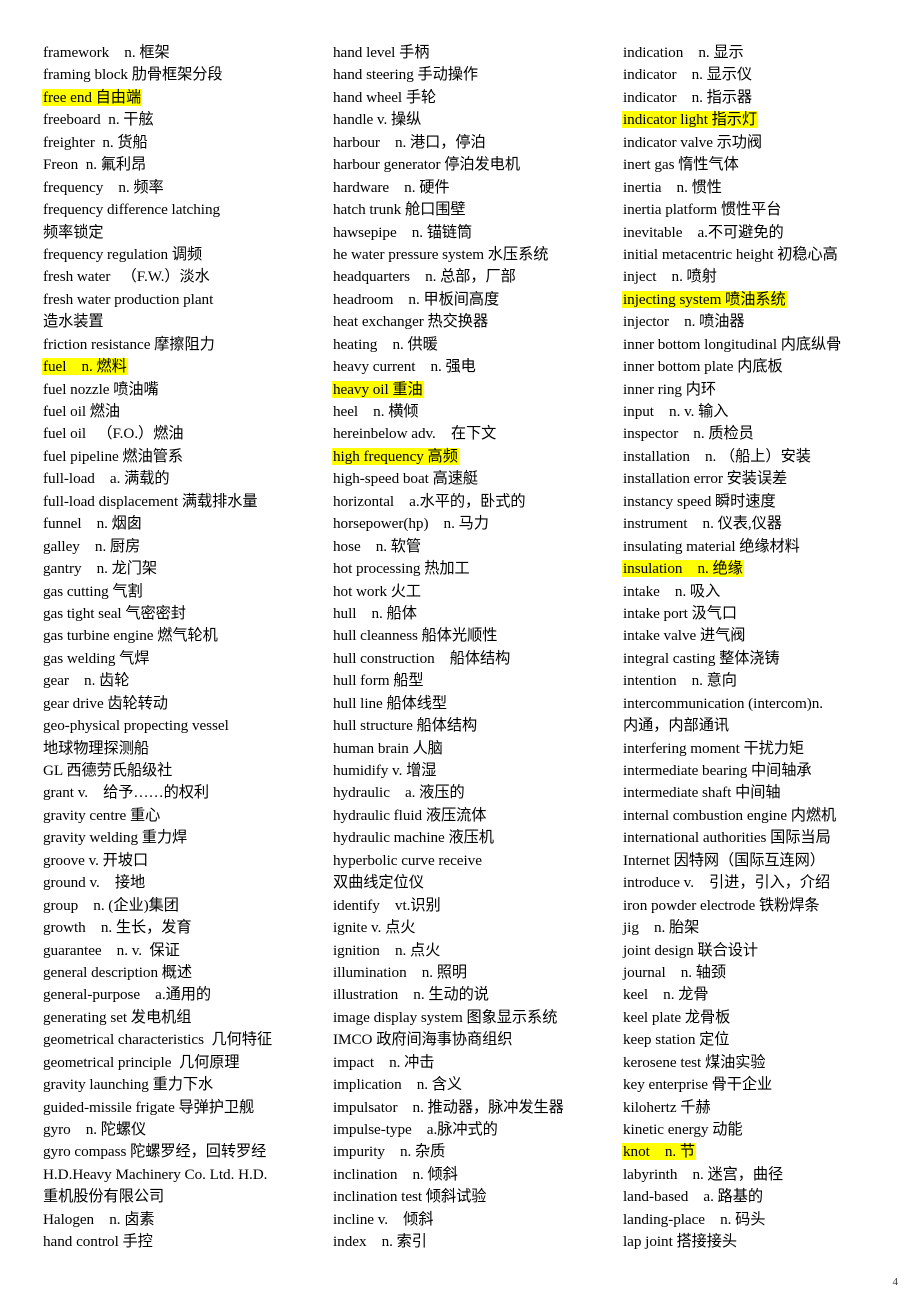  What do you see at coordinates (767, 1197) in the screenshot?
I see `glossary-entry: land-based a. 路基的` at bounding box center [767, 1197].